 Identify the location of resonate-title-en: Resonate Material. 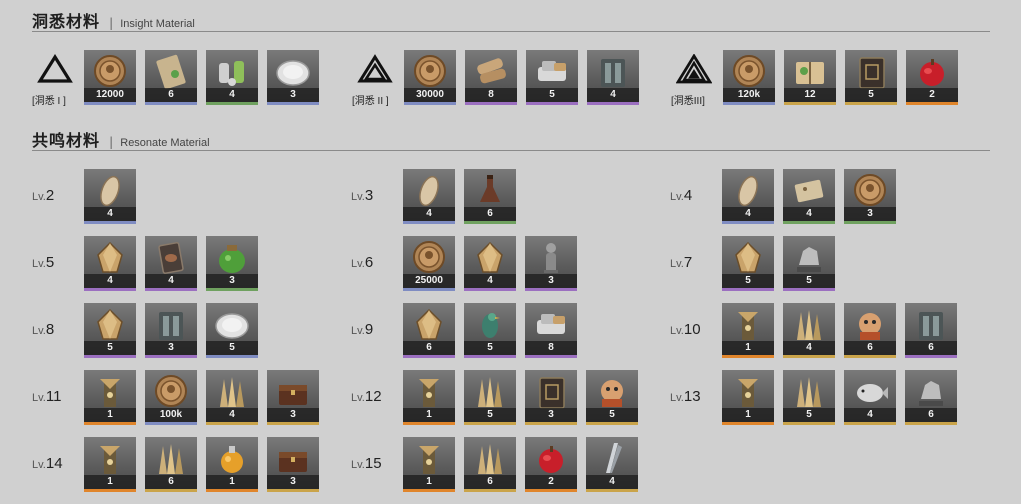
(165, 143).